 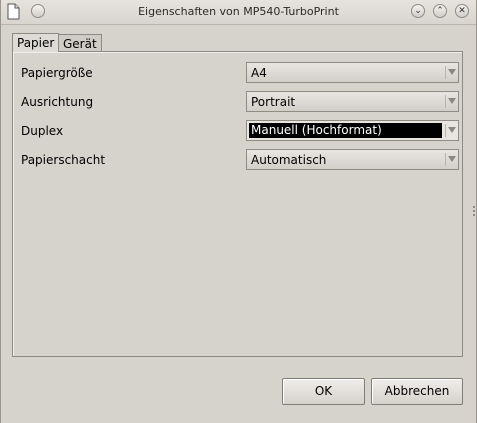 I want to click on window-title: Eigenschaften von MP540-TurboPrint, so click(x=238, y=11).